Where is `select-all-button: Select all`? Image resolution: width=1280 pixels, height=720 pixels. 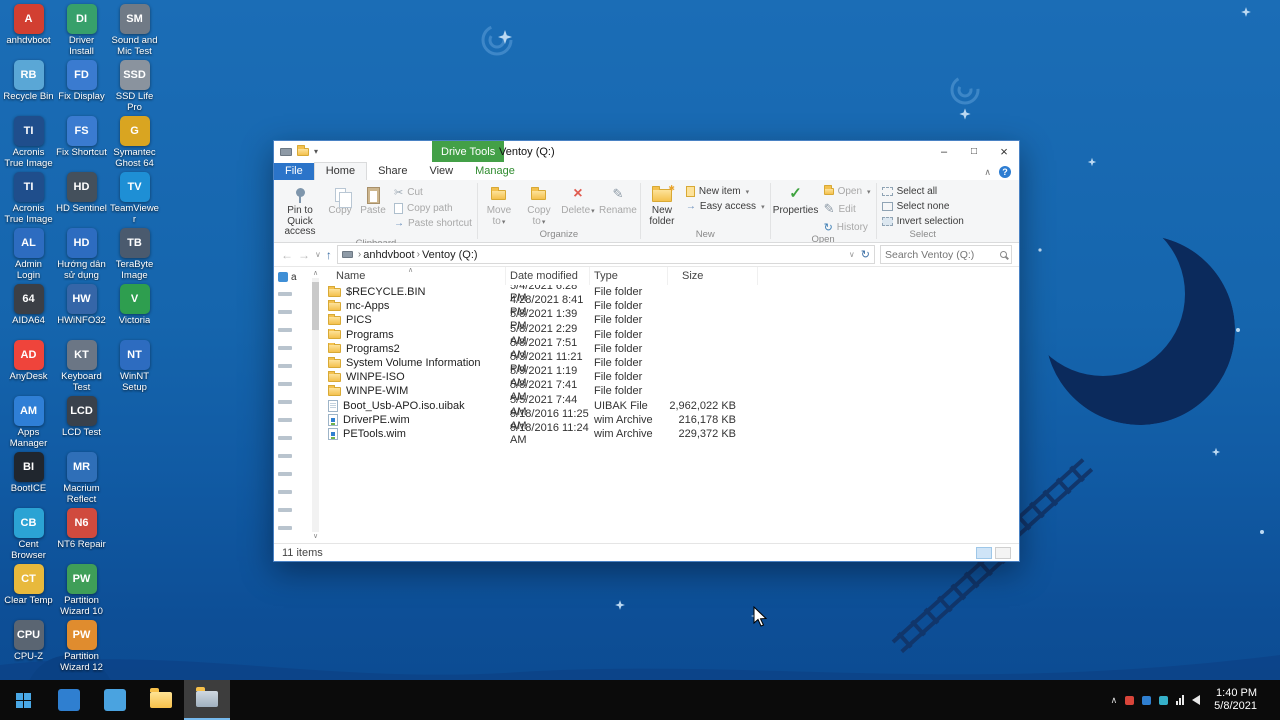
select-all-button: Select all is located at coordinates (922, 191).